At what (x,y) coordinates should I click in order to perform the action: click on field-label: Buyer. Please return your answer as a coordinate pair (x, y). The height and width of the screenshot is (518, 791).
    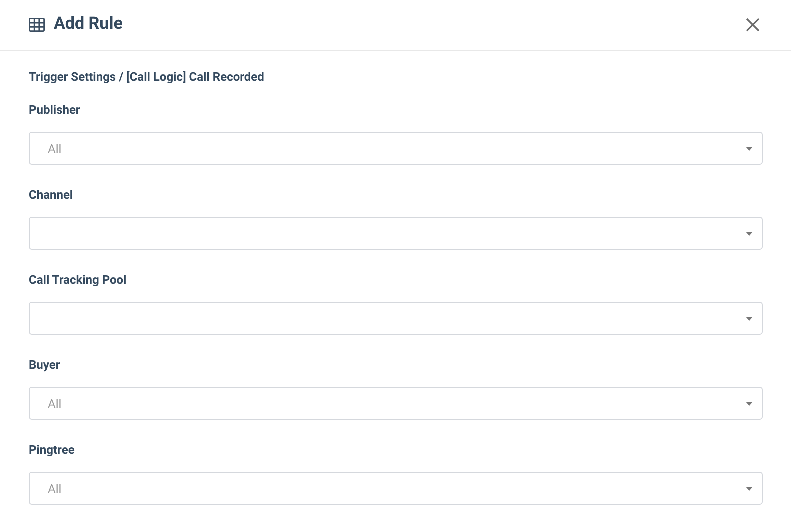
    Looking at the image, I should click on (45, 365).